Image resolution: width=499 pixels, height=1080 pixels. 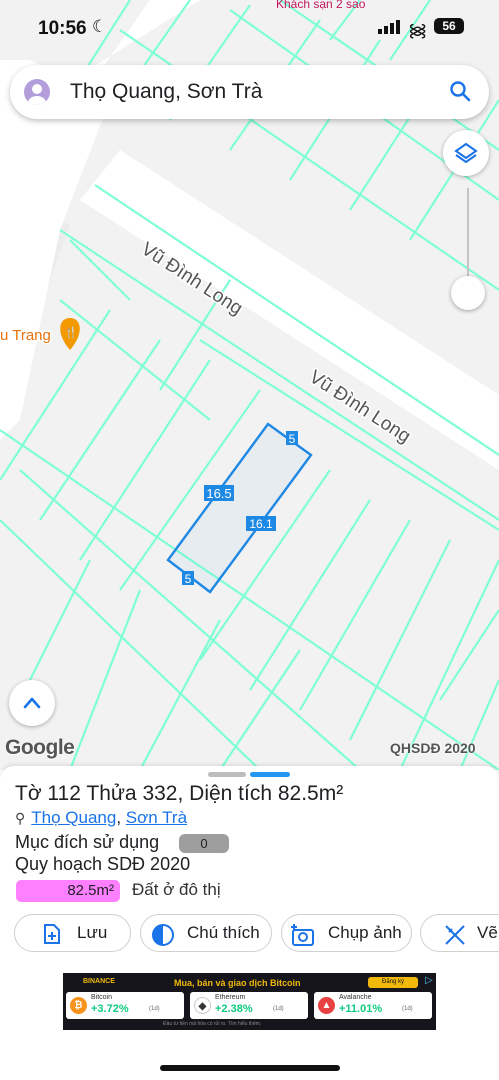 I want to click on ruler-pencil-icon, so click(x=455, y=935).